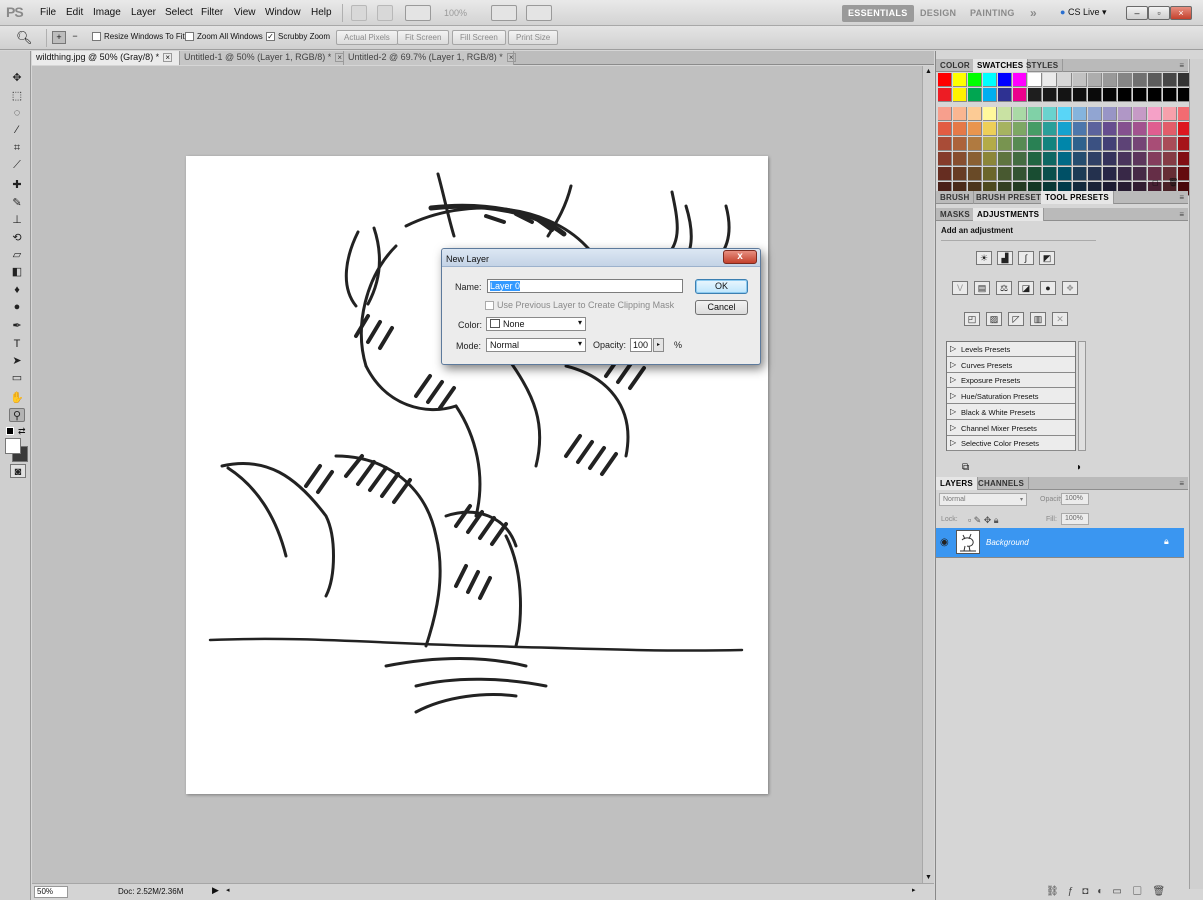 This screenshot has width=1203, height=900. Describe the element at coordinates (1011, 349) in the screenshot. I see `preset-item: ▷ Levels Presets` at that location.